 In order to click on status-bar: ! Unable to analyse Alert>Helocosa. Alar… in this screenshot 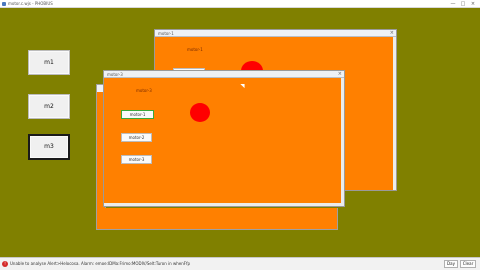, I will do `click(240, 263)`.